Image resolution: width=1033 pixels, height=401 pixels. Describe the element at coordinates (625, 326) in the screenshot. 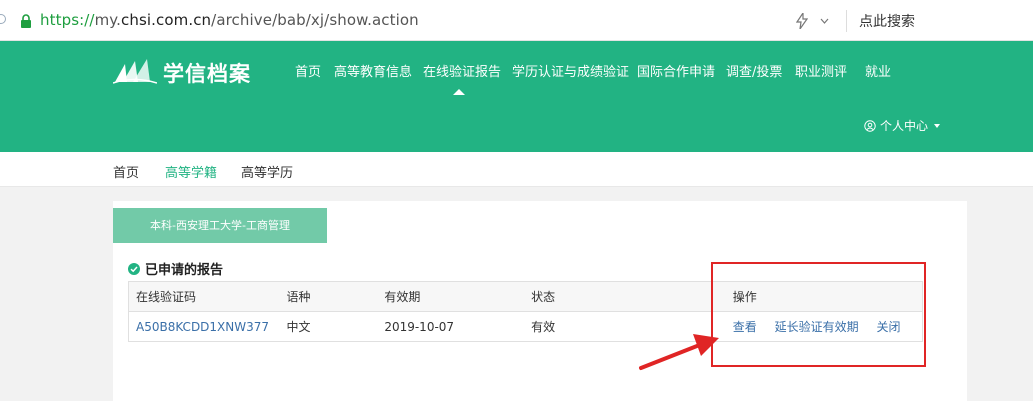

I see `status-cell: 有效` at that location.